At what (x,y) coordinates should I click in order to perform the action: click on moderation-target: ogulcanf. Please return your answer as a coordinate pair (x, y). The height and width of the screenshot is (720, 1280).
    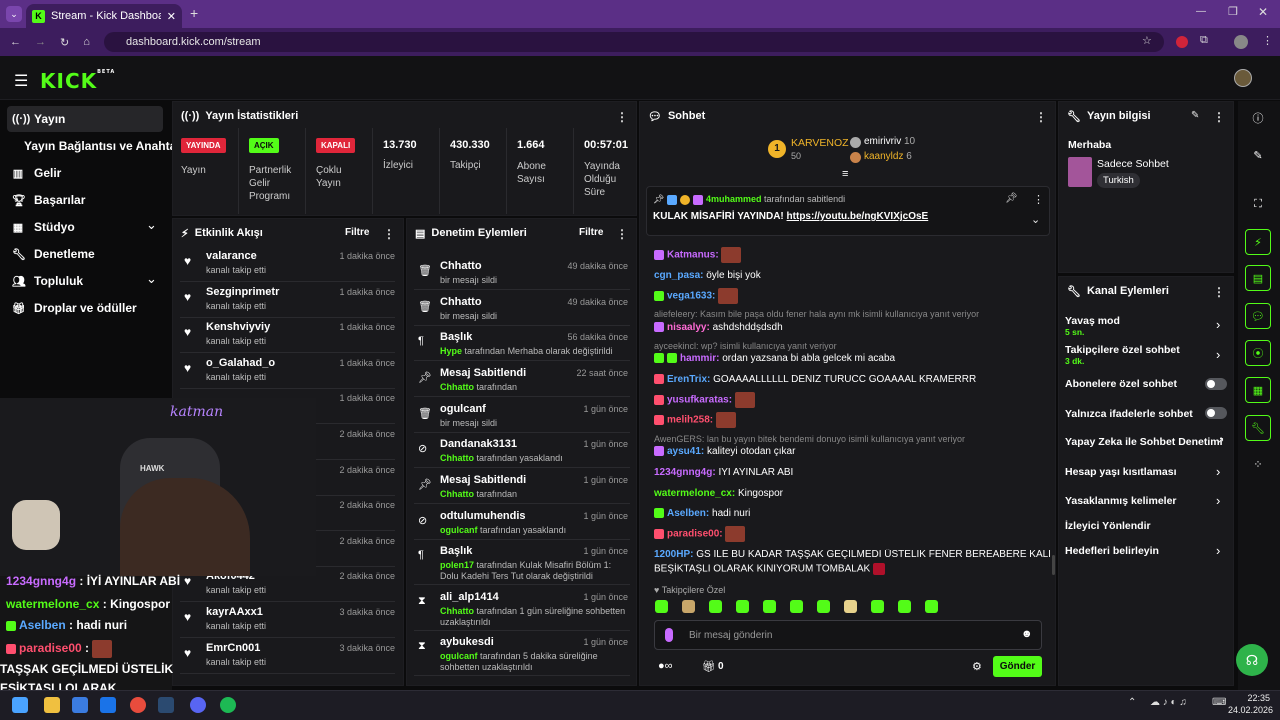
    Looking at the image, I should click on (463, 409).